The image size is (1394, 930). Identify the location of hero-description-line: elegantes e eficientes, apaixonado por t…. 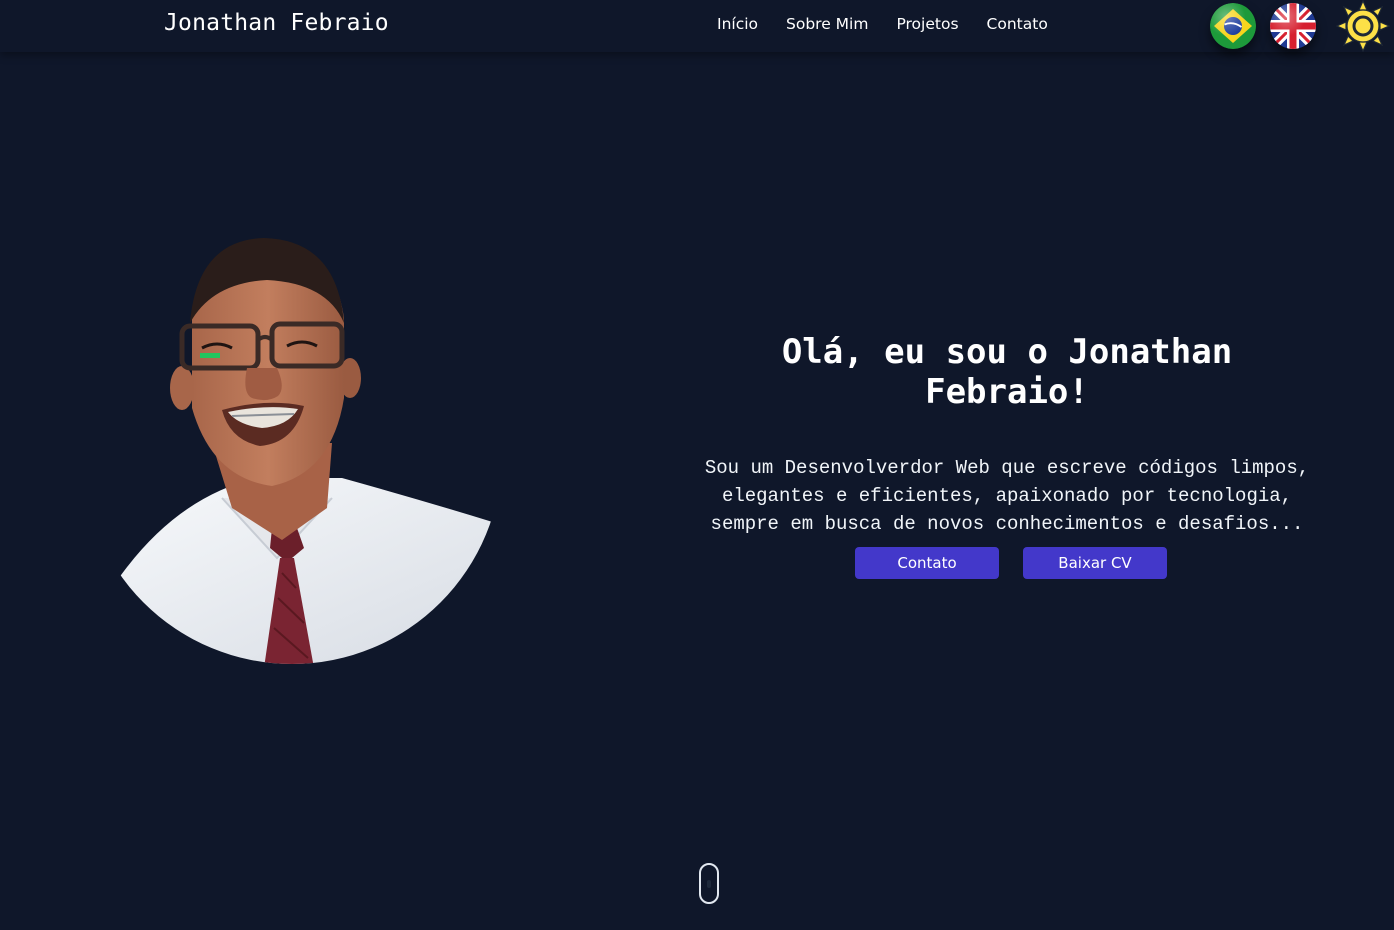
(1007, 496).